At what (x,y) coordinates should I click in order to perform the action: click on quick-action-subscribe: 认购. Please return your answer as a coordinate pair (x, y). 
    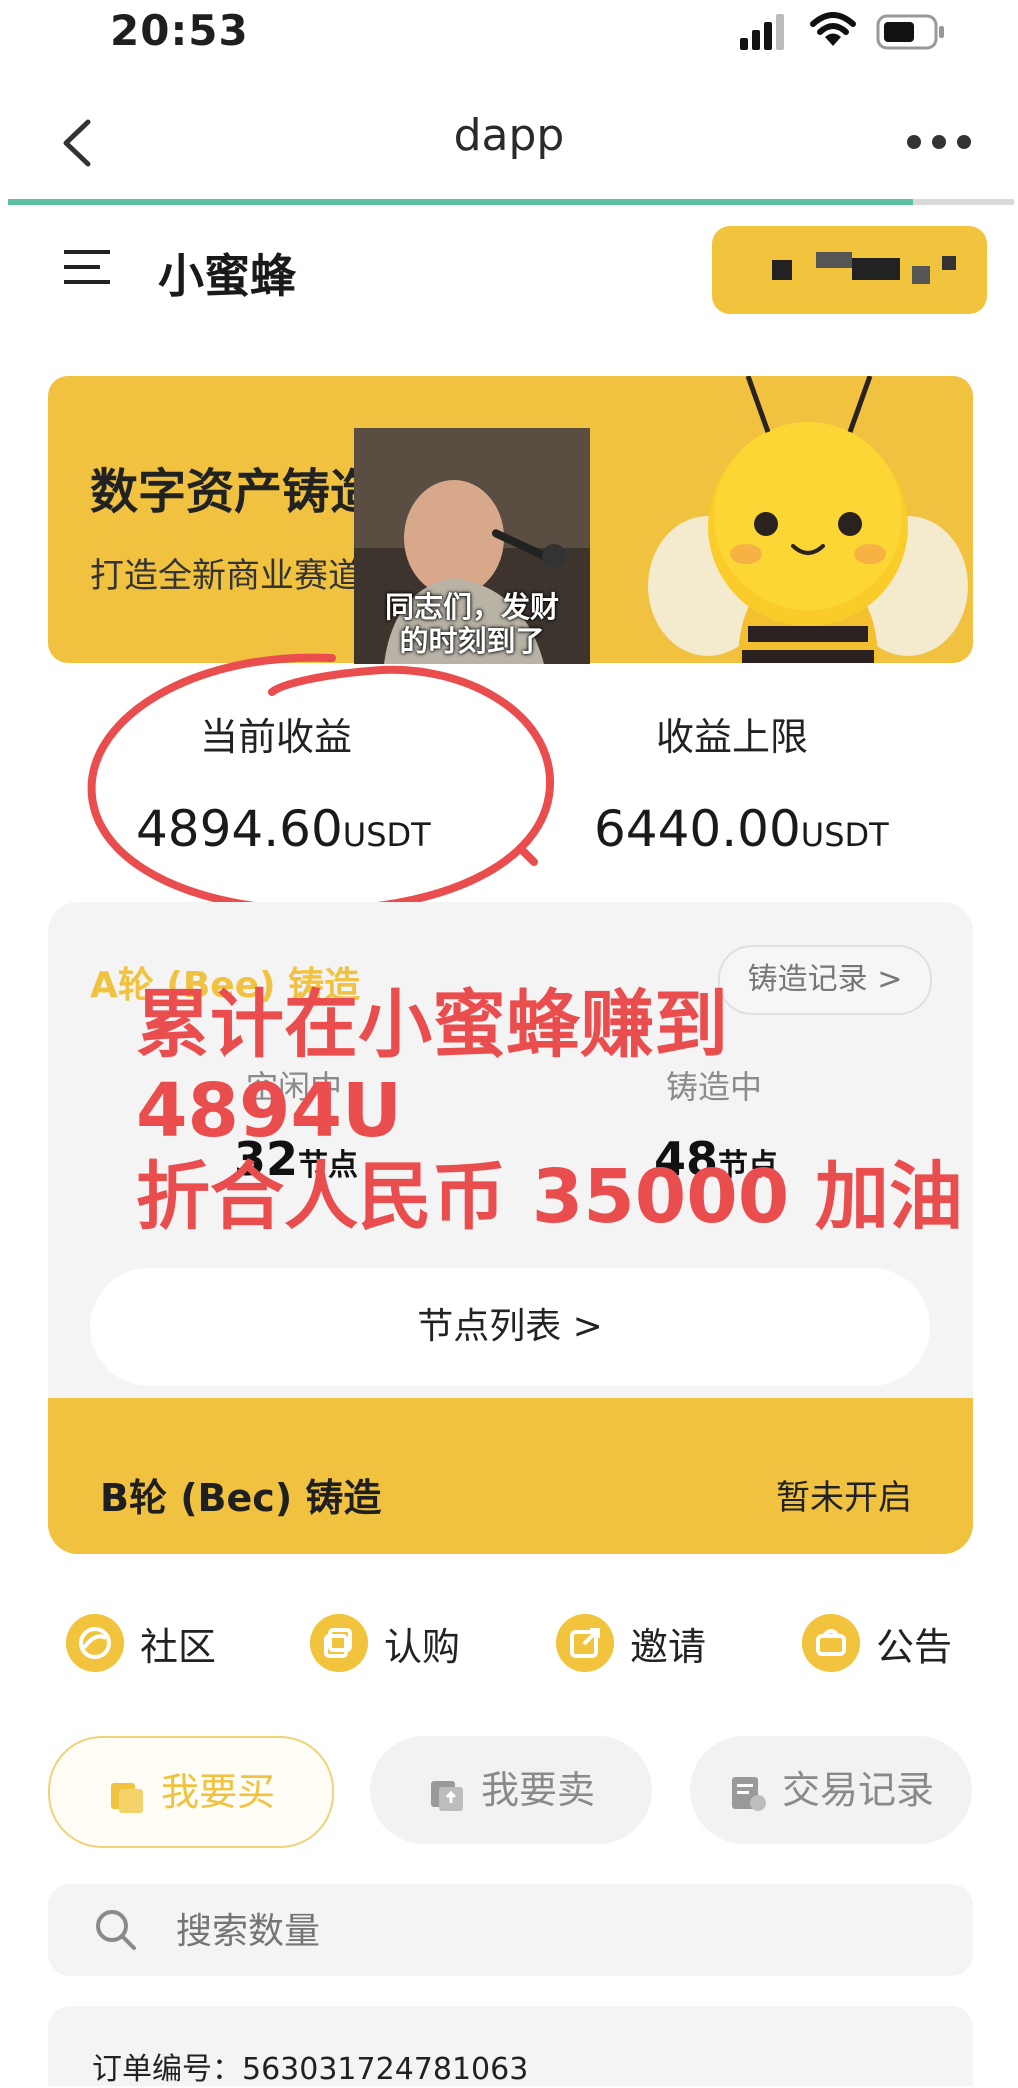
    Looking at the image, I should click on (385, 1643).